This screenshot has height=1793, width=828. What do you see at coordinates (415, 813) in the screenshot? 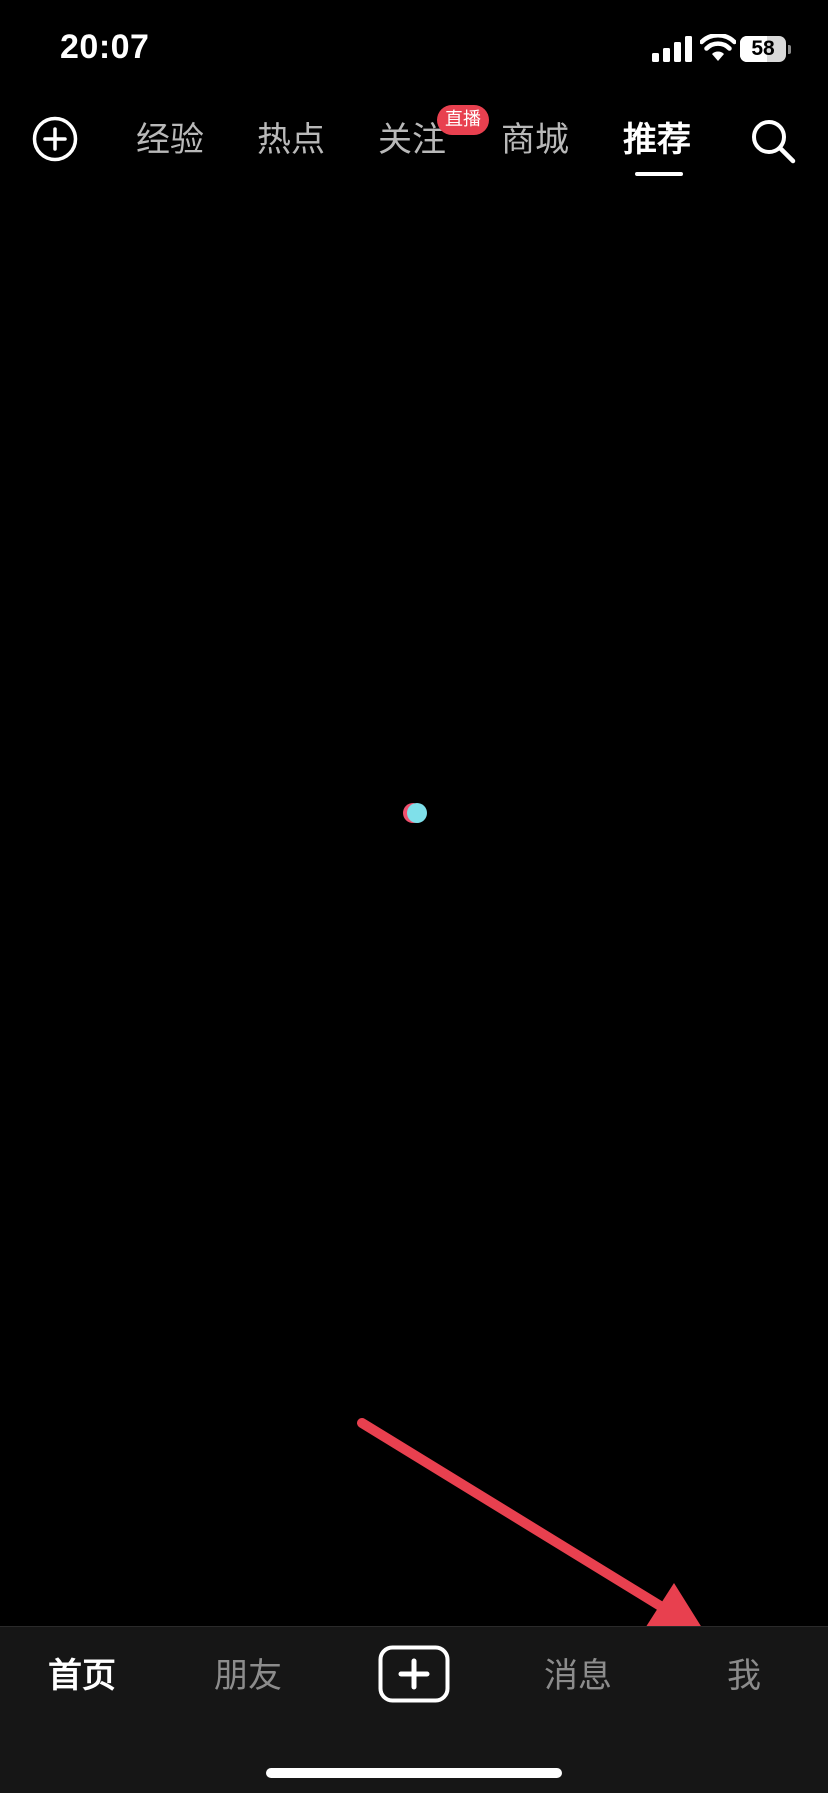
I see `loading-dot-icon` at bounding box center [415, 813].